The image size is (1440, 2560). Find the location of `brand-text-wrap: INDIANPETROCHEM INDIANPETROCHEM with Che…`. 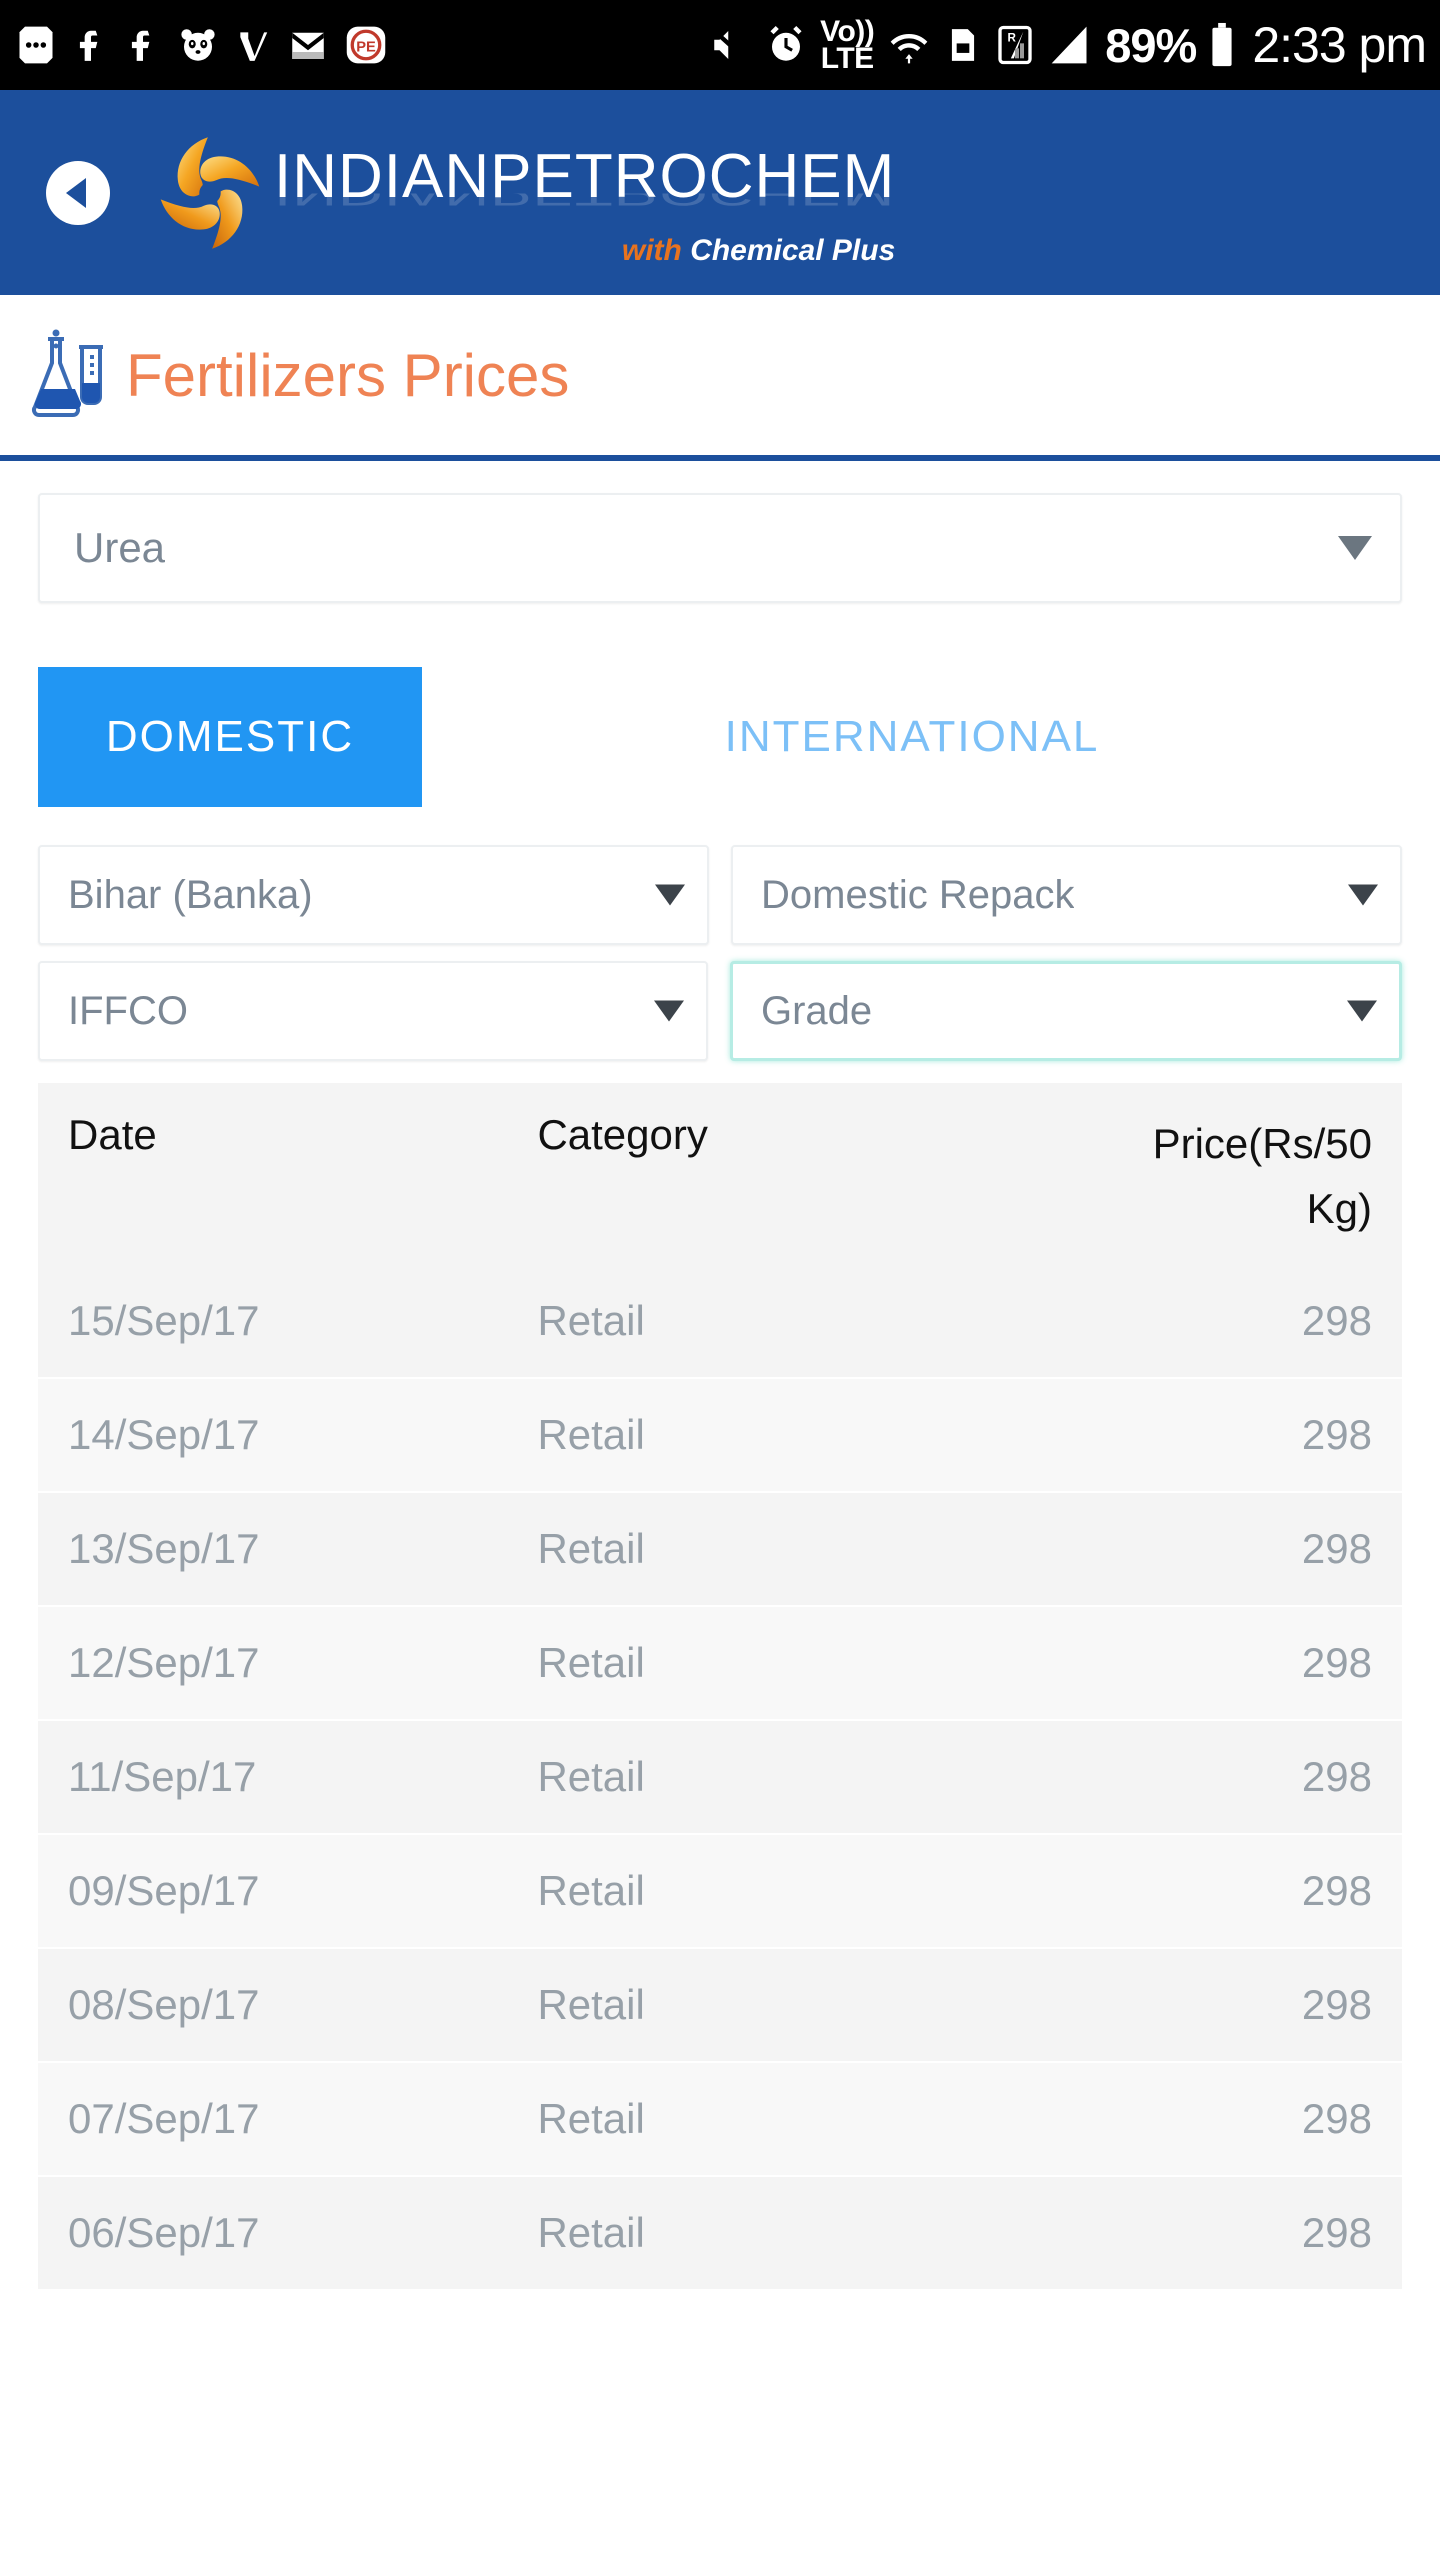

brand-text-wrap: INDIANPETROCHEM INDIANPETROCHEM with Che… is located at coordinates (584, 206).